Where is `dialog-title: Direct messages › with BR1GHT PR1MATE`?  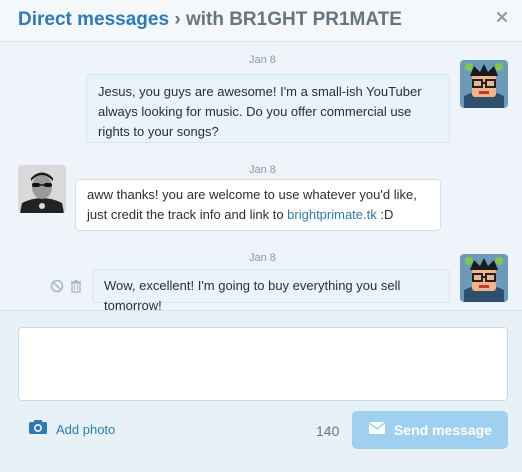
dialog-title: Direct messages › with BR1GHT PR1MATE is located at coordinates (210, 20).